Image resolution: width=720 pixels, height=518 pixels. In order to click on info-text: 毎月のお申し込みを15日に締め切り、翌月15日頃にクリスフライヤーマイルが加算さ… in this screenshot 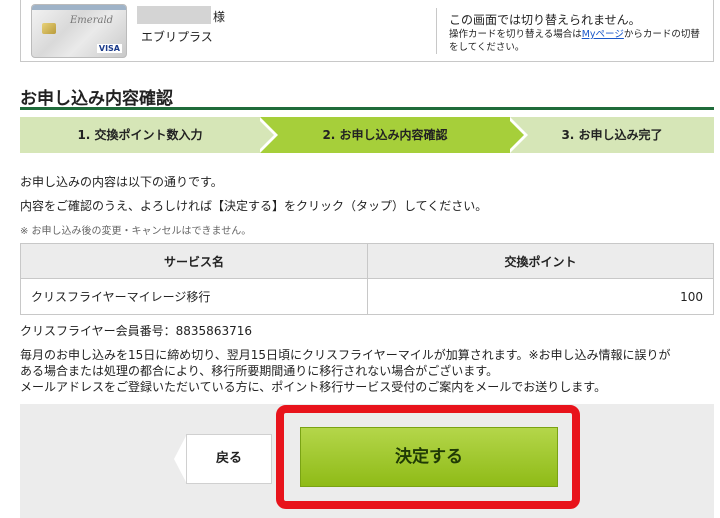, I will do `click(370, 371)`.